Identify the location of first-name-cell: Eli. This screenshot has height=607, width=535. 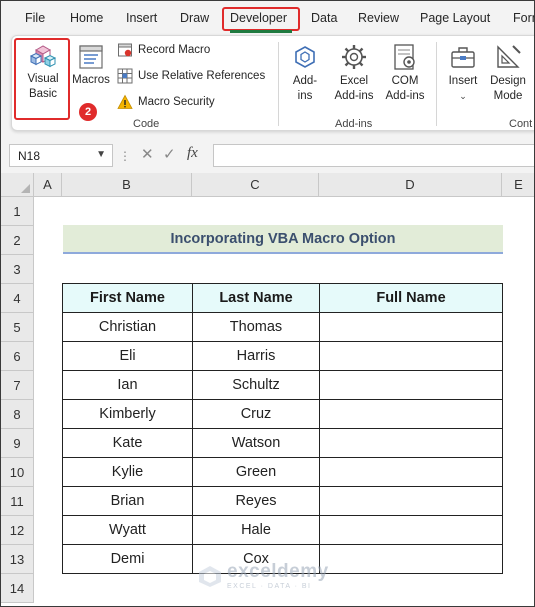
(127, 356).